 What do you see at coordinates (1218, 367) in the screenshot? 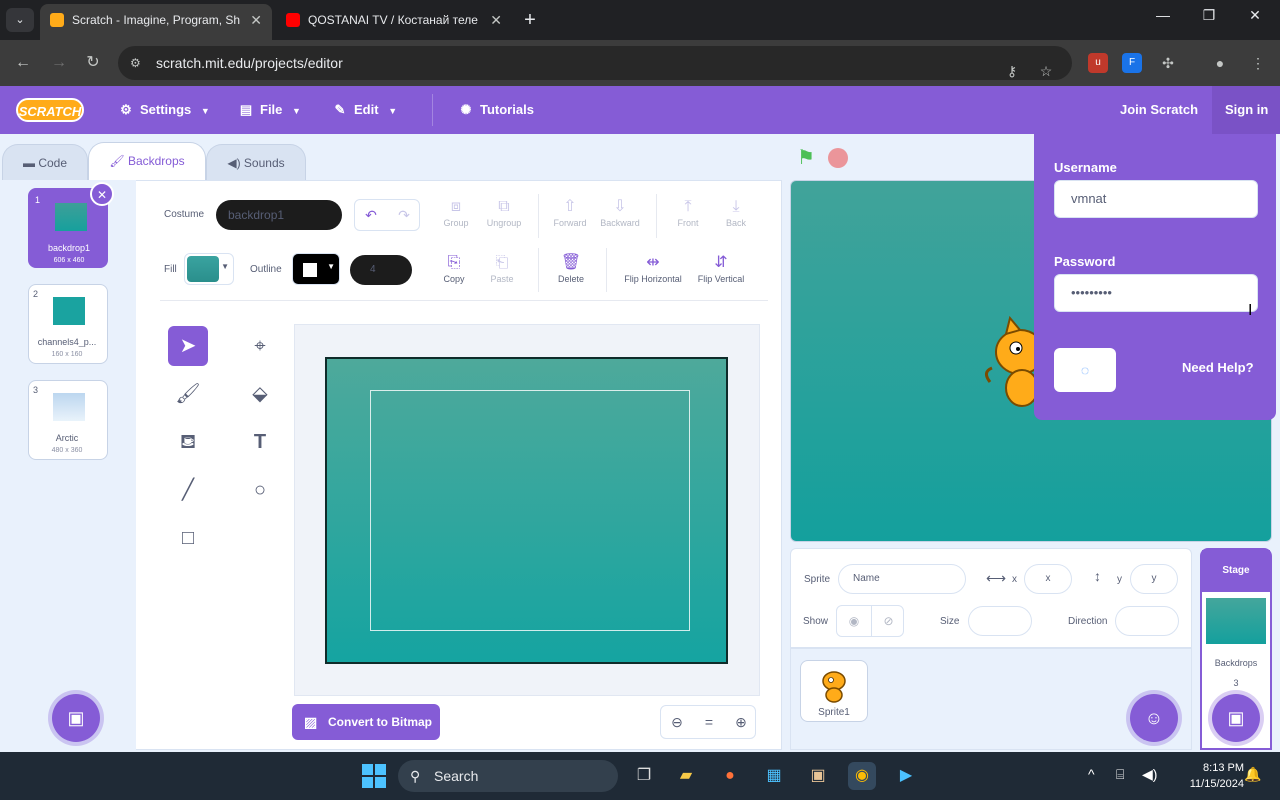
I see `need-help-link: Need Help?` at bounding box center [1218, 367].